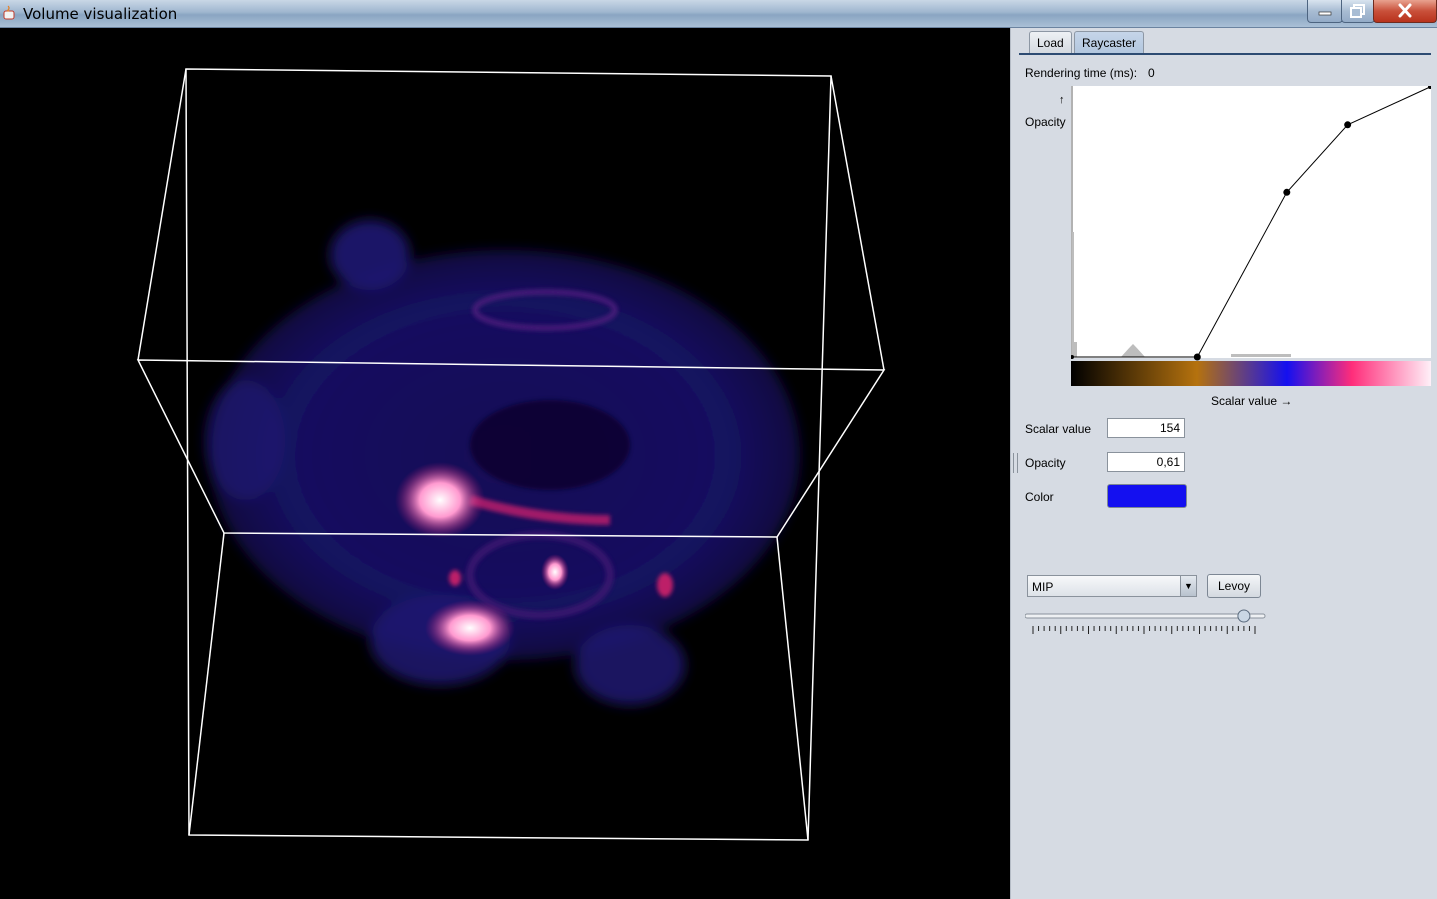  Describe the element at coordinates (1146, 428) in the screenshot. I see `scalar-value-input: 154` at that location.